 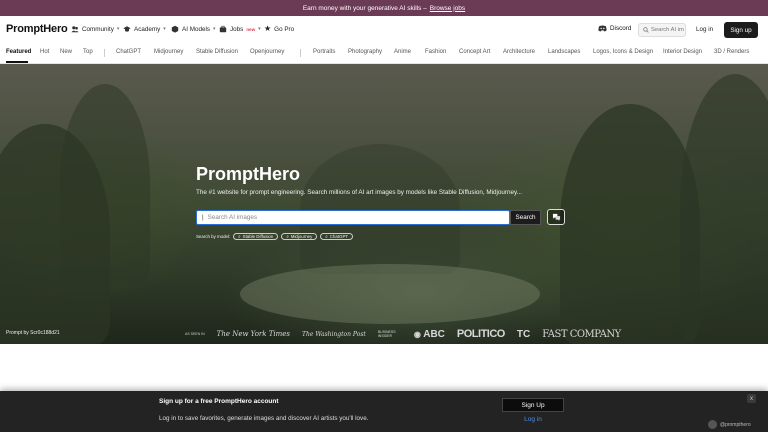 I want to click on star-icon: ★, so click(x=268, y=28).